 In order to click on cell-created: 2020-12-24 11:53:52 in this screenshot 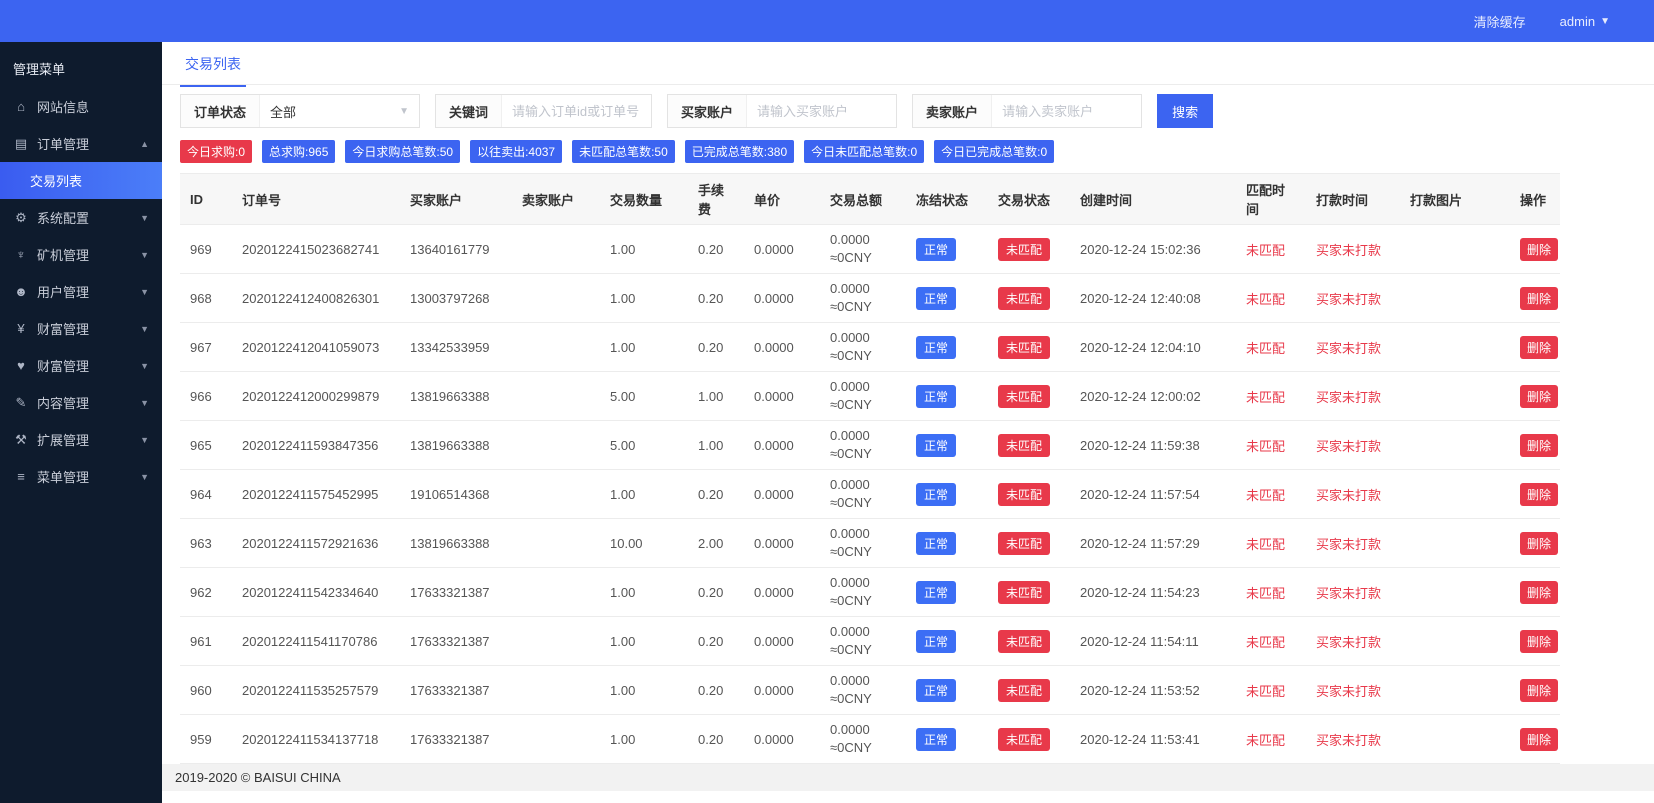, I will do `click(1153, 690)`.